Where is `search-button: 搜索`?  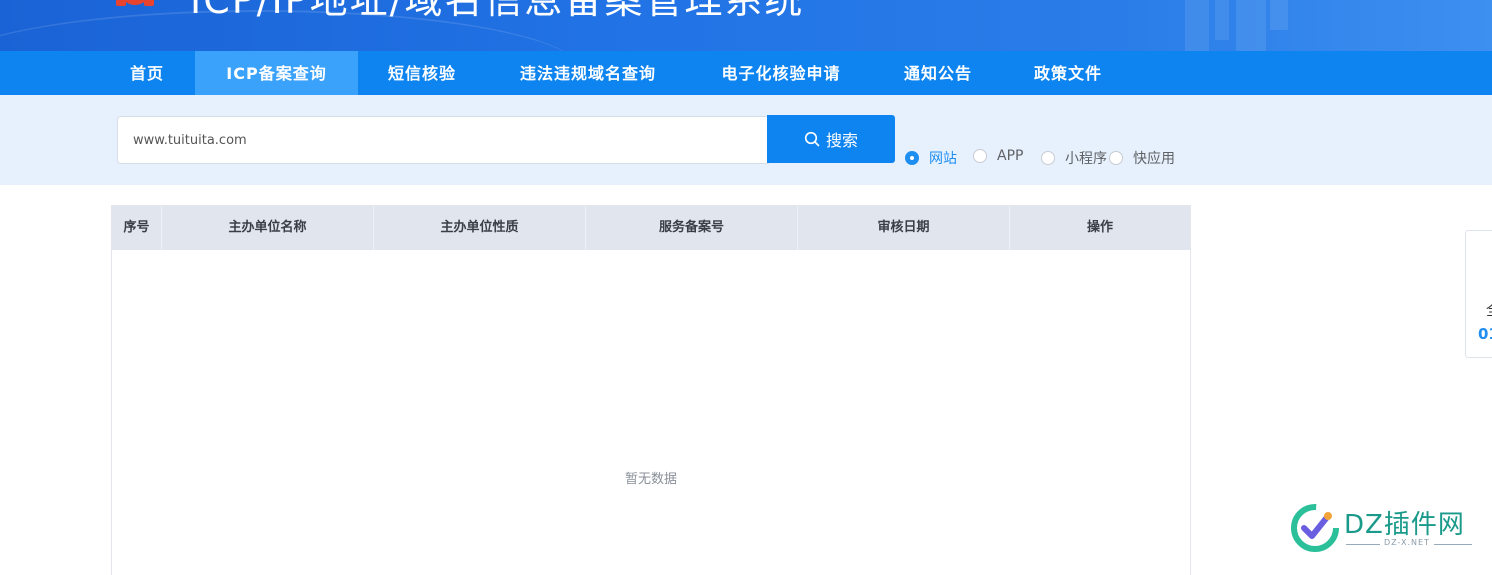 search-button: 搜索 is located at coordinates (831, 139).